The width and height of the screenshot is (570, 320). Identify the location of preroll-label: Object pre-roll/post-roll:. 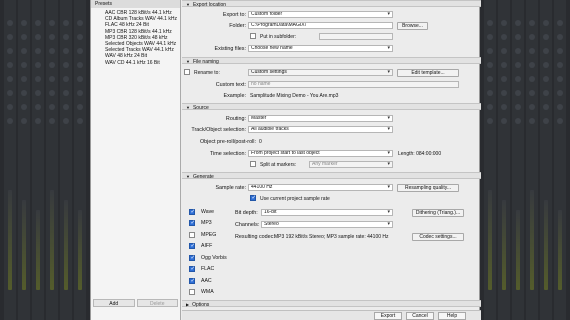
(227, 142).